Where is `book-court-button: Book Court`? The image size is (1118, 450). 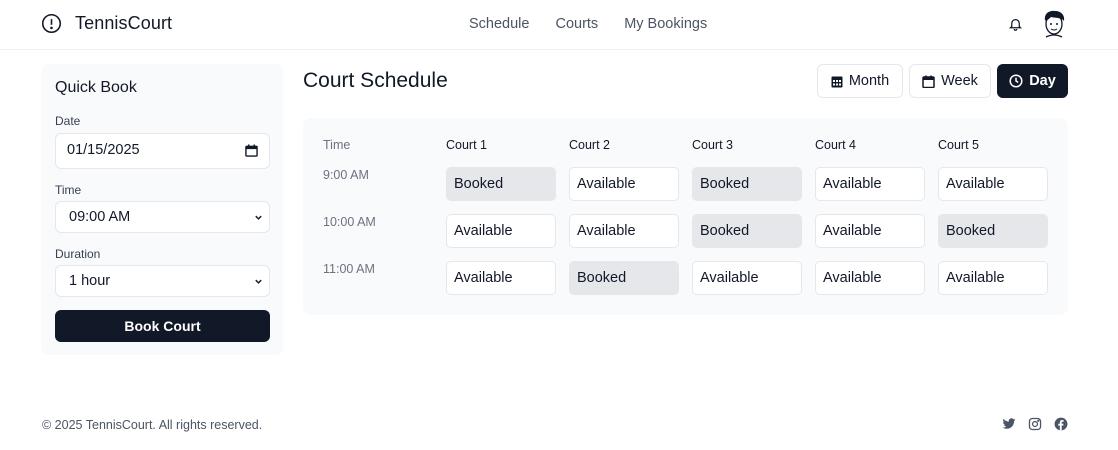
book-court-button: Book Court is located at coordinates (162, 326).